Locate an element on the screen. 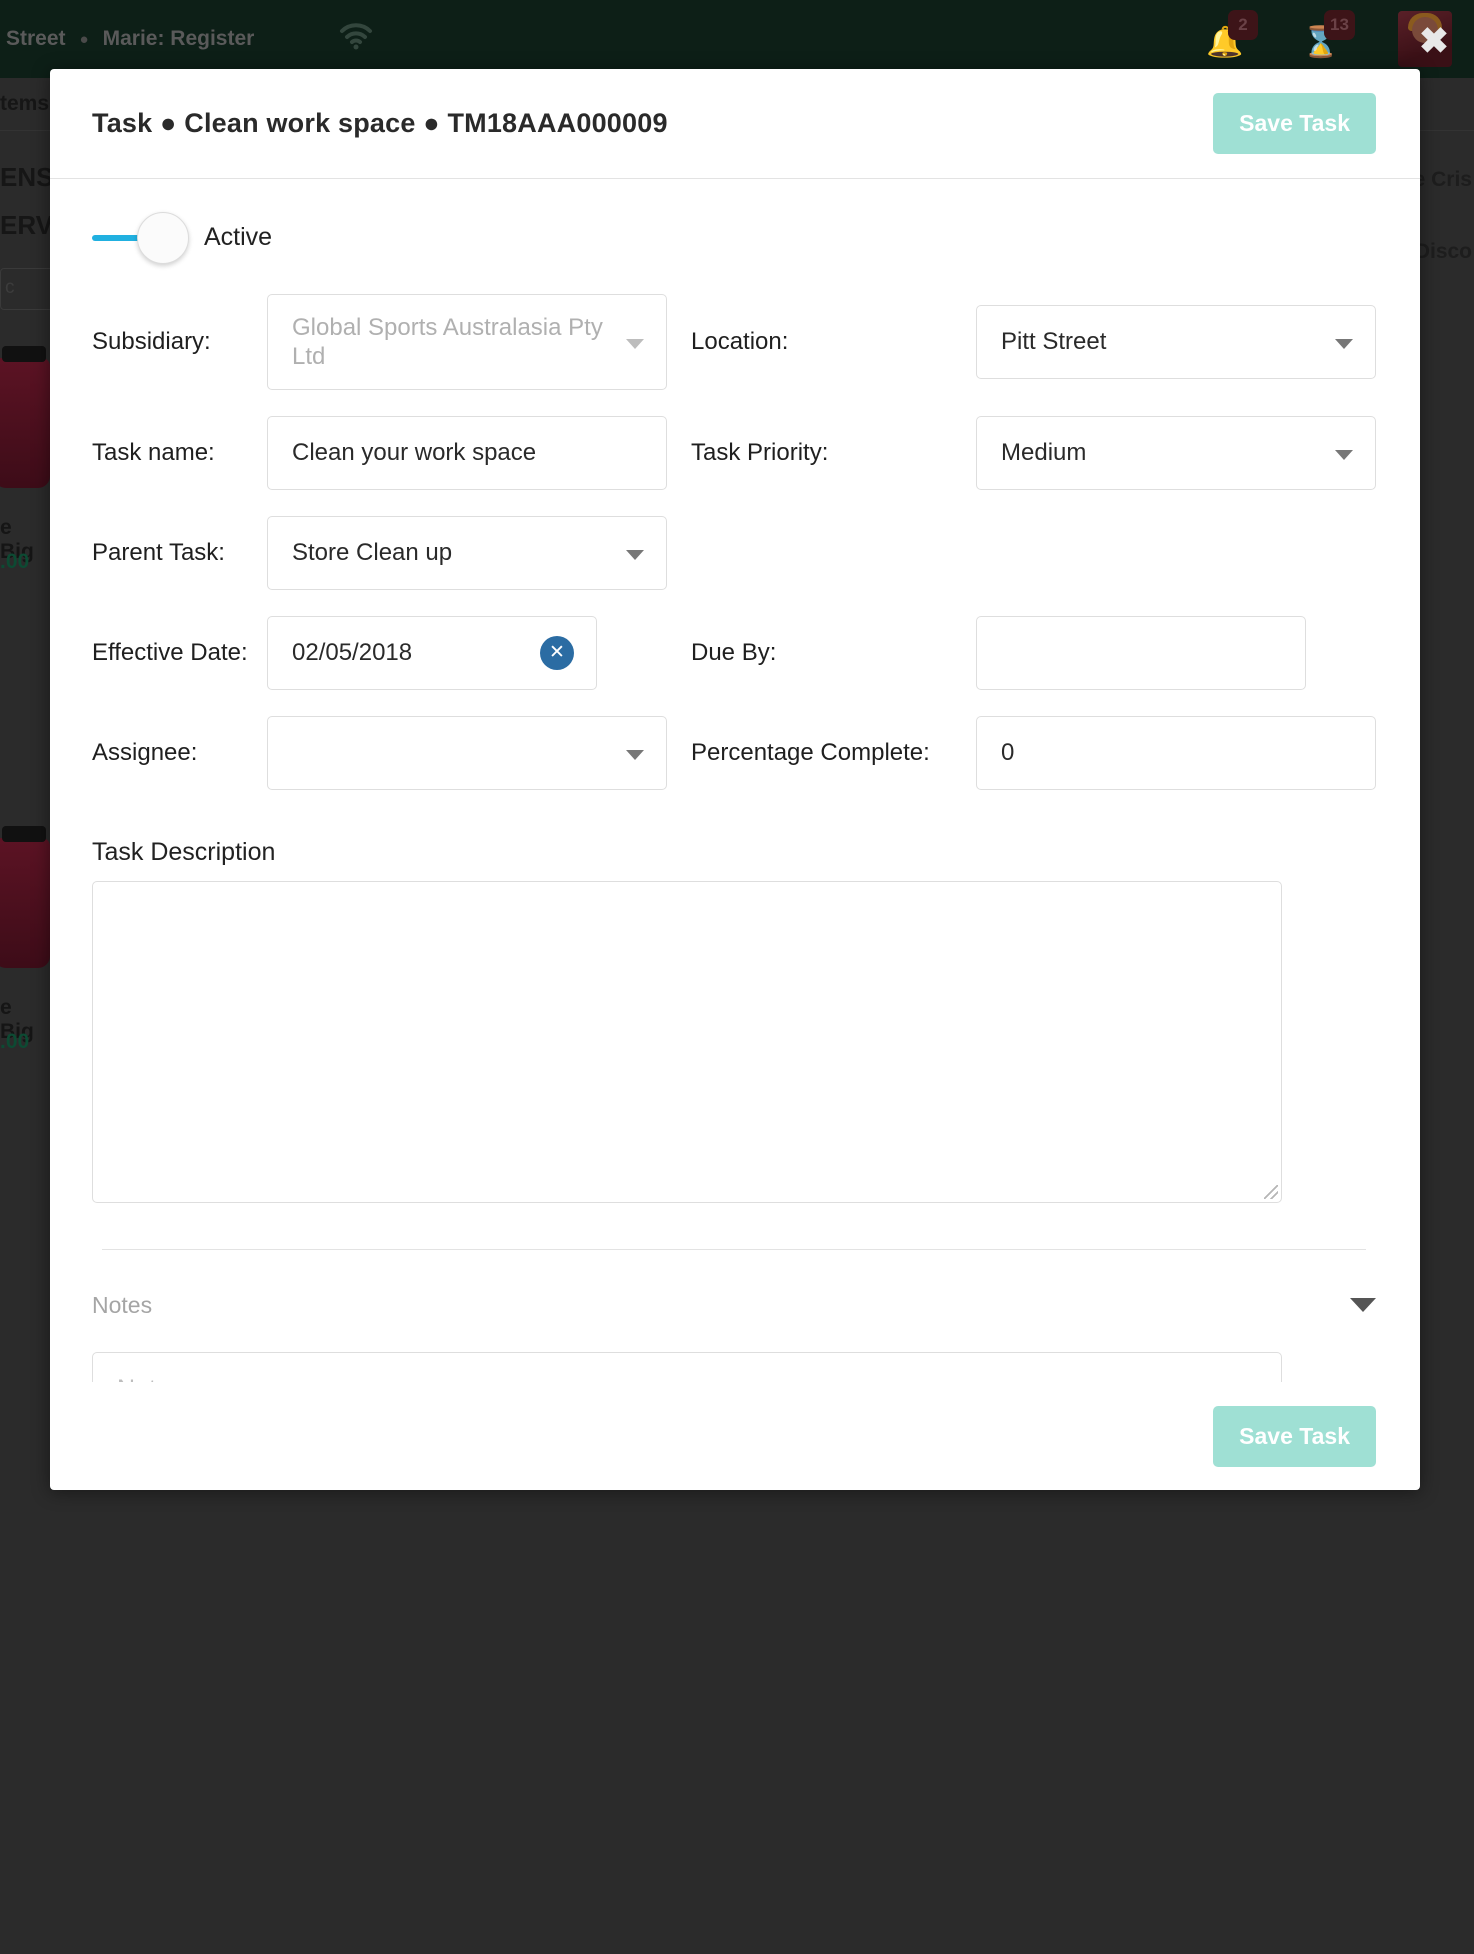 The height and width of the screenshot is (1954, 1474). active-toggle-row: Active is located at coordinates (734, 237).